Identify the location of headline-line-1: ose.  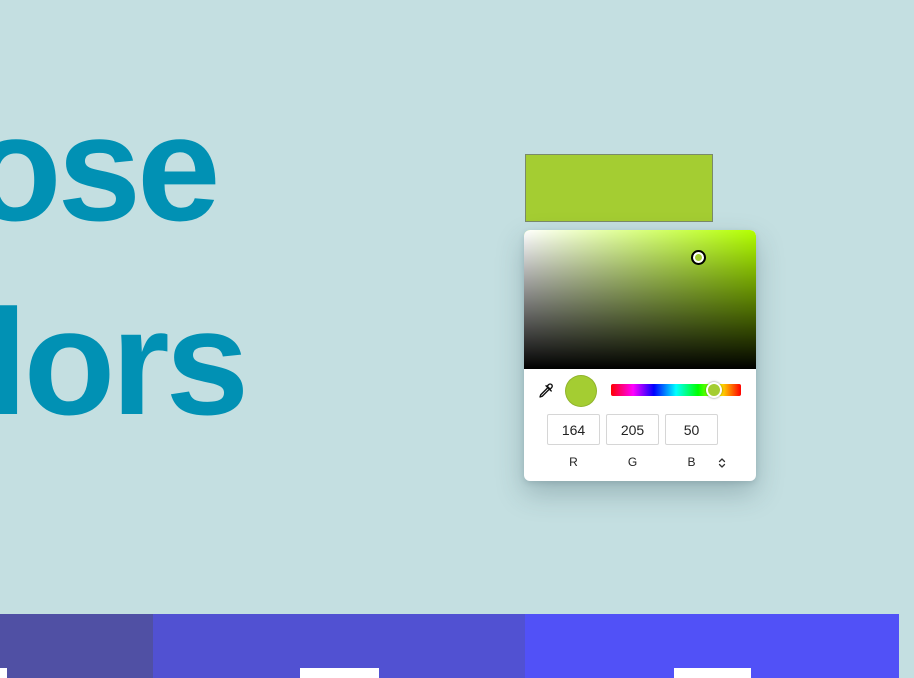
(110, 168).